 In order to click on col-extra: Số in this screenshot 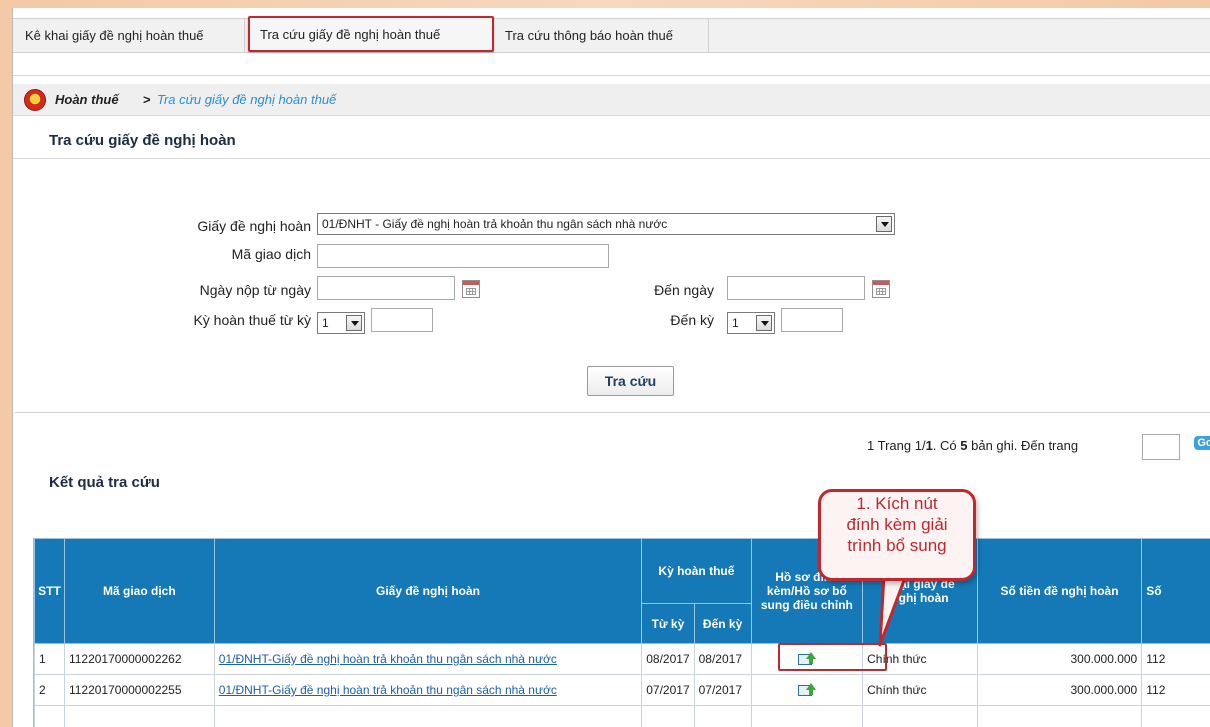, I will do `click(1175, 591)`.